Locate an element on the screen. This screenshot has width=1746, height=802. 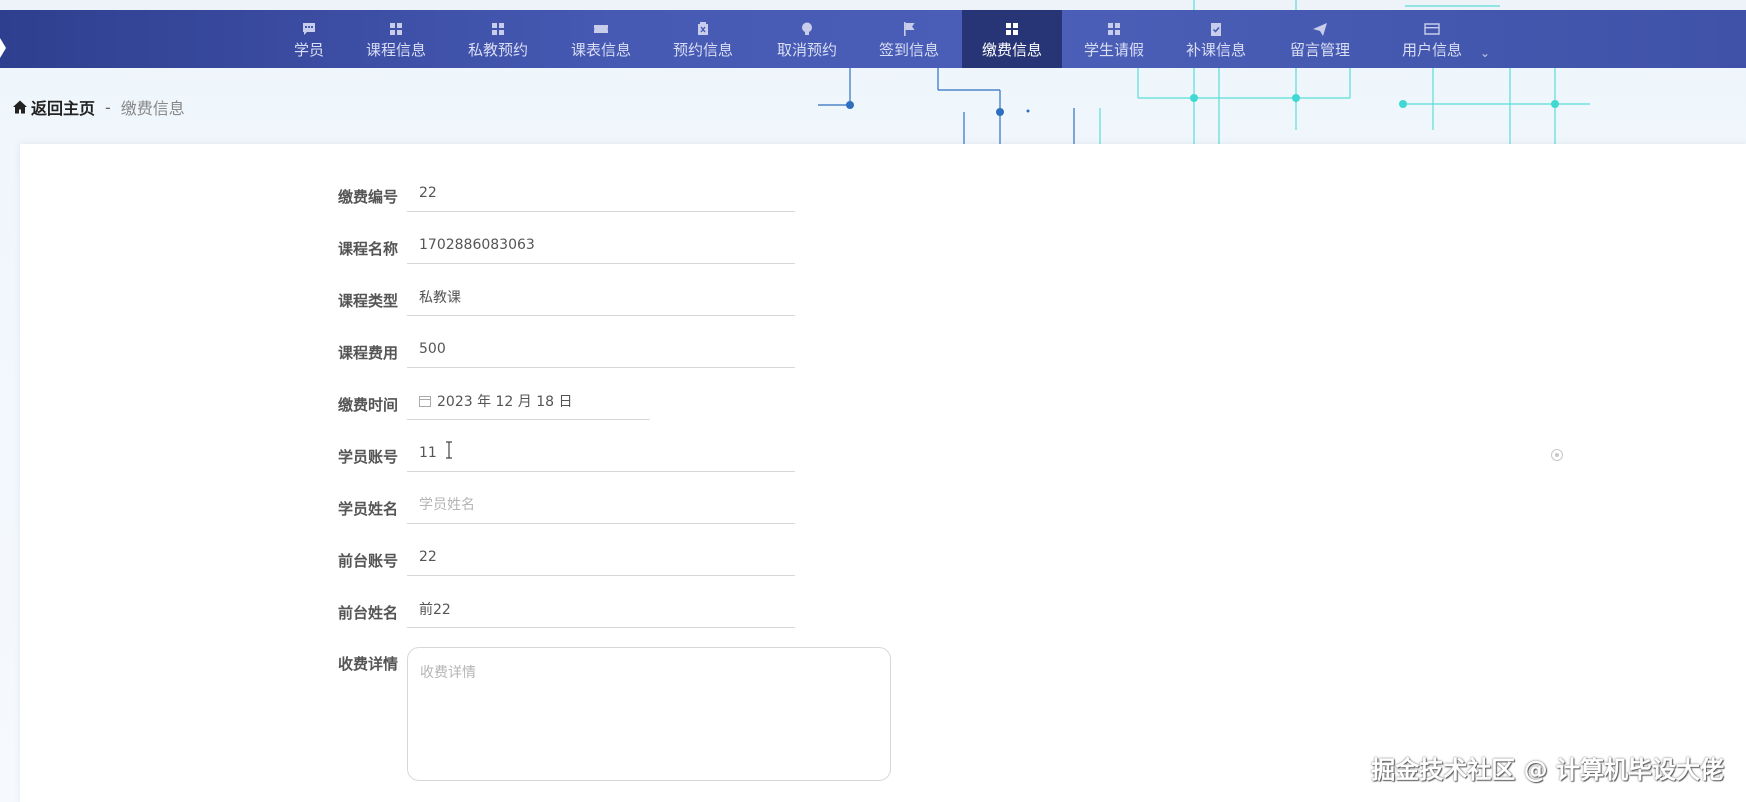
reception-name-label: 前台姓名 is located at coordinates (367, 613).